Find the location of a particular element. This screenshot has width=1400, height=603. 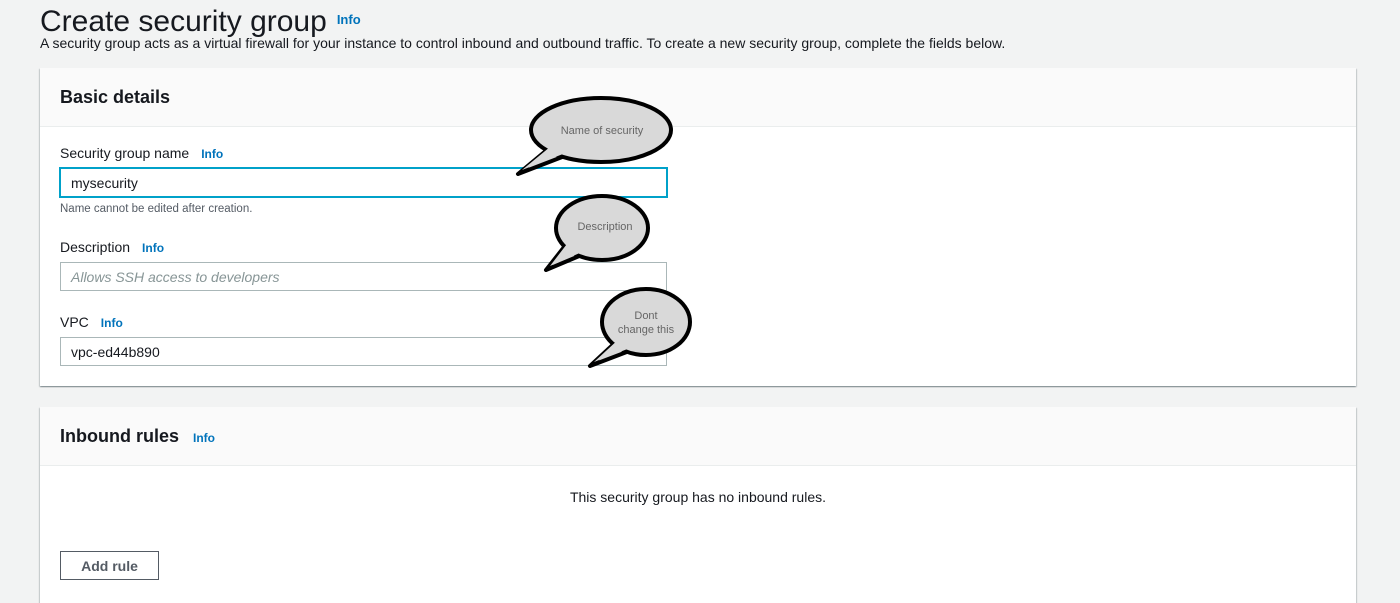

vpc-info-link: Info is located at coordinates (112, 323).